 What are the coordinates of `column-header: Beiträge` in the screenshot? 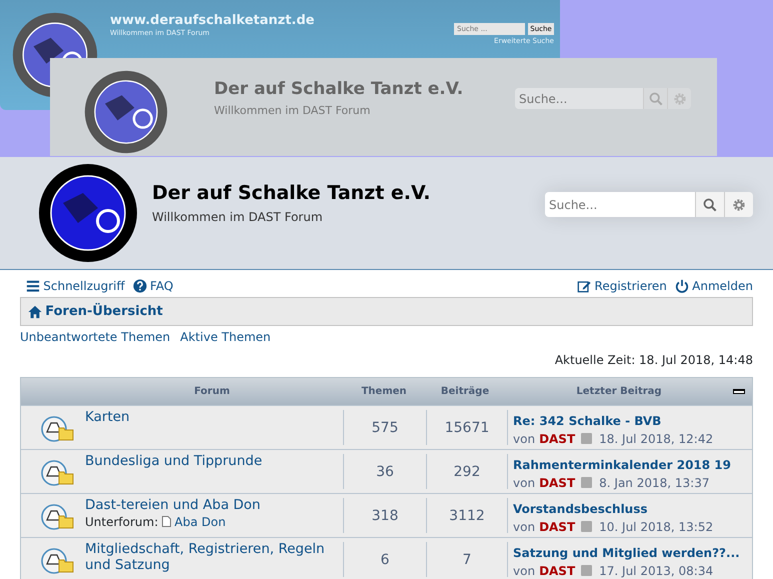 It's located at (465, 391).